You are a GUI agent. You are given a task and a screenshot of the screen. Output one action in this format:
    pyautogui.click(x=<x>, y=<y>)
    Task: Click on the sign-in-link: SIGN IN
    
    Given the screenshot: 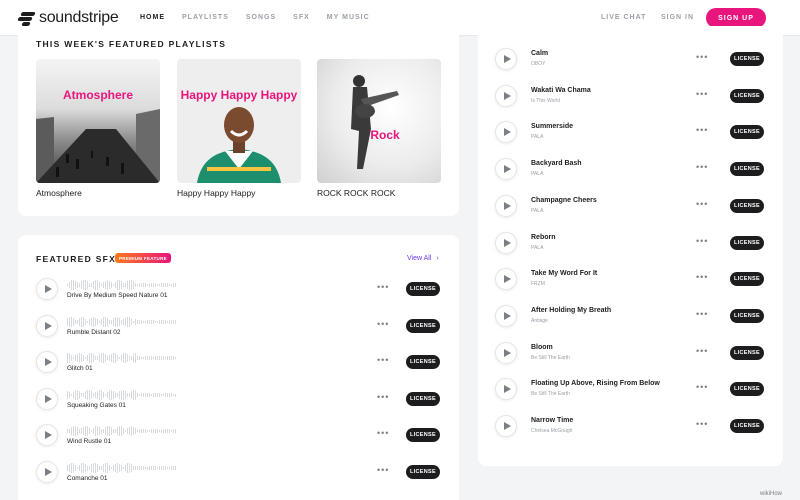 What is the action you would take?
    pyautogui.click(x=677, y=17)
    